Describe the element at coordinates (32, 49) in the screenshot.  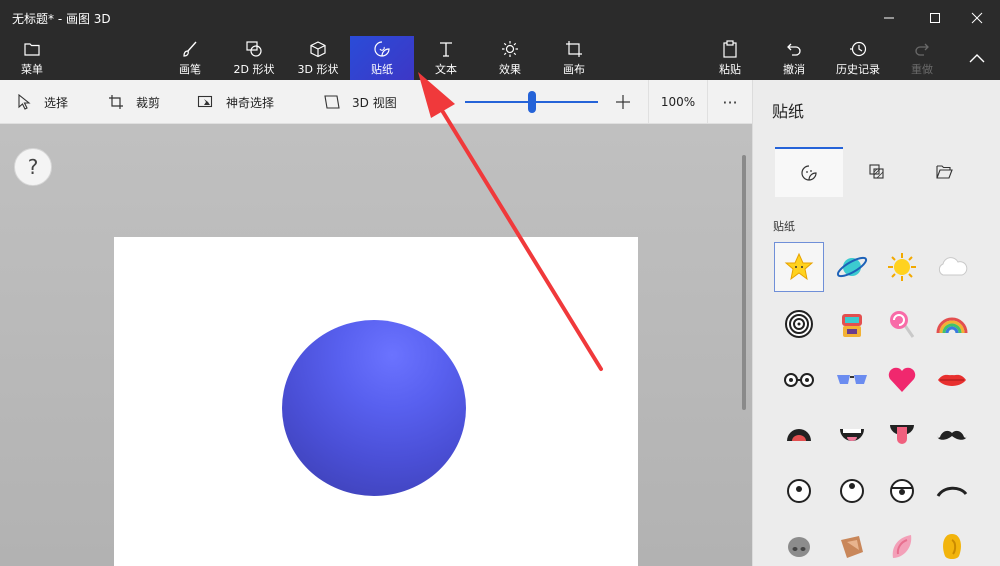
I see `folder-icon` at that location.